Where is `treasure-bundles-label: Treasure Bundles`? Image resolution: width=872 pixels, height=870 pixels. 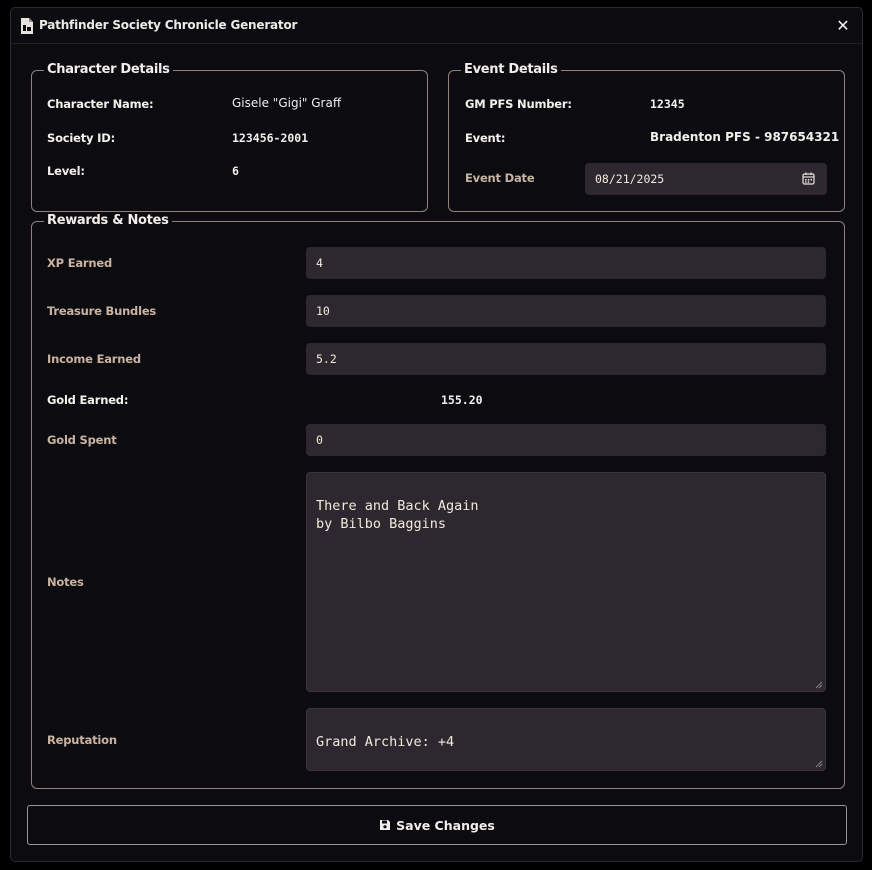 treasure-bundles-label: Treasure Bundles is located at coordinates (102, 311).